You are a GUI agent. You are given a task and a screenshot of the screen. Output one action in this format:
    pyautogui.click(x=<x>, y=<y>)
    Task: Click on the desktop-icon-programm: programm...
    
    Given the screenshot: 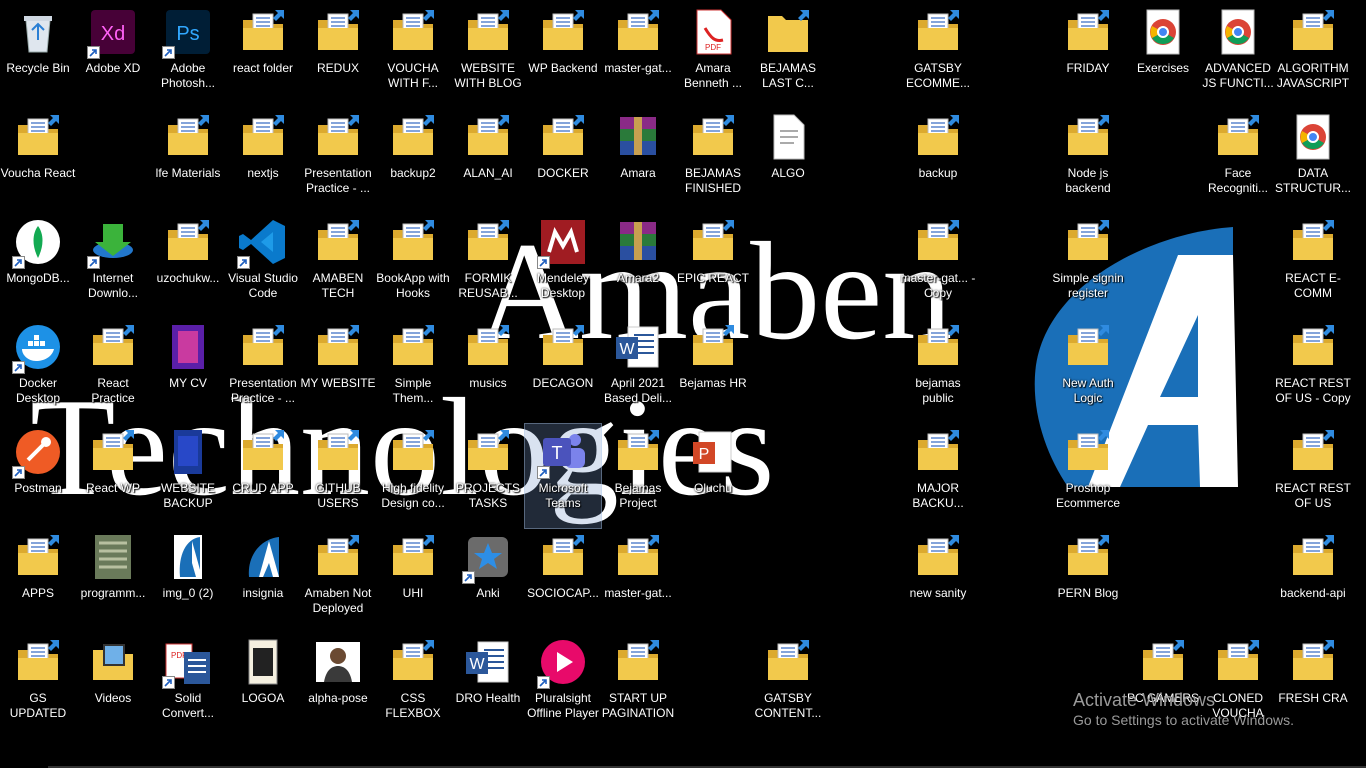 What is the action you would take?
    pyautogui.click(x=113, y=581)
    